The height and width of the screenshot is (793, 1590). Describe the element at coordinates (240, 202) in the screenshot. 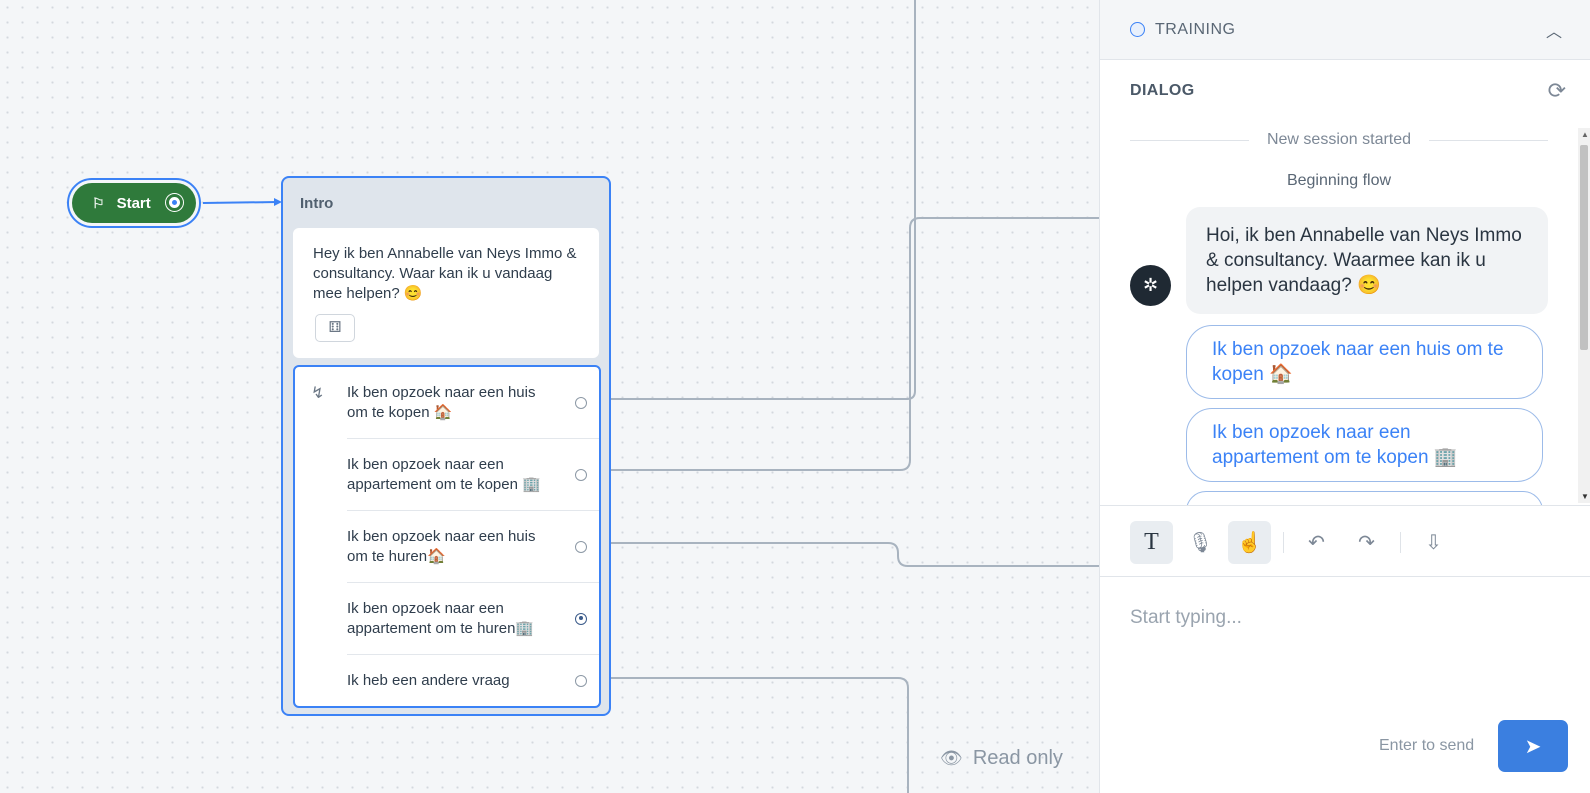

I see `connector-start-to-intro` at that location.